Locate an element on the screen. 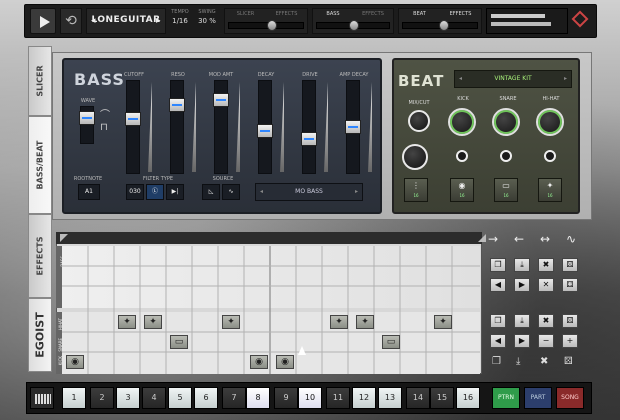  pattern-5-button: 5 is located at coordinates (180, 398).